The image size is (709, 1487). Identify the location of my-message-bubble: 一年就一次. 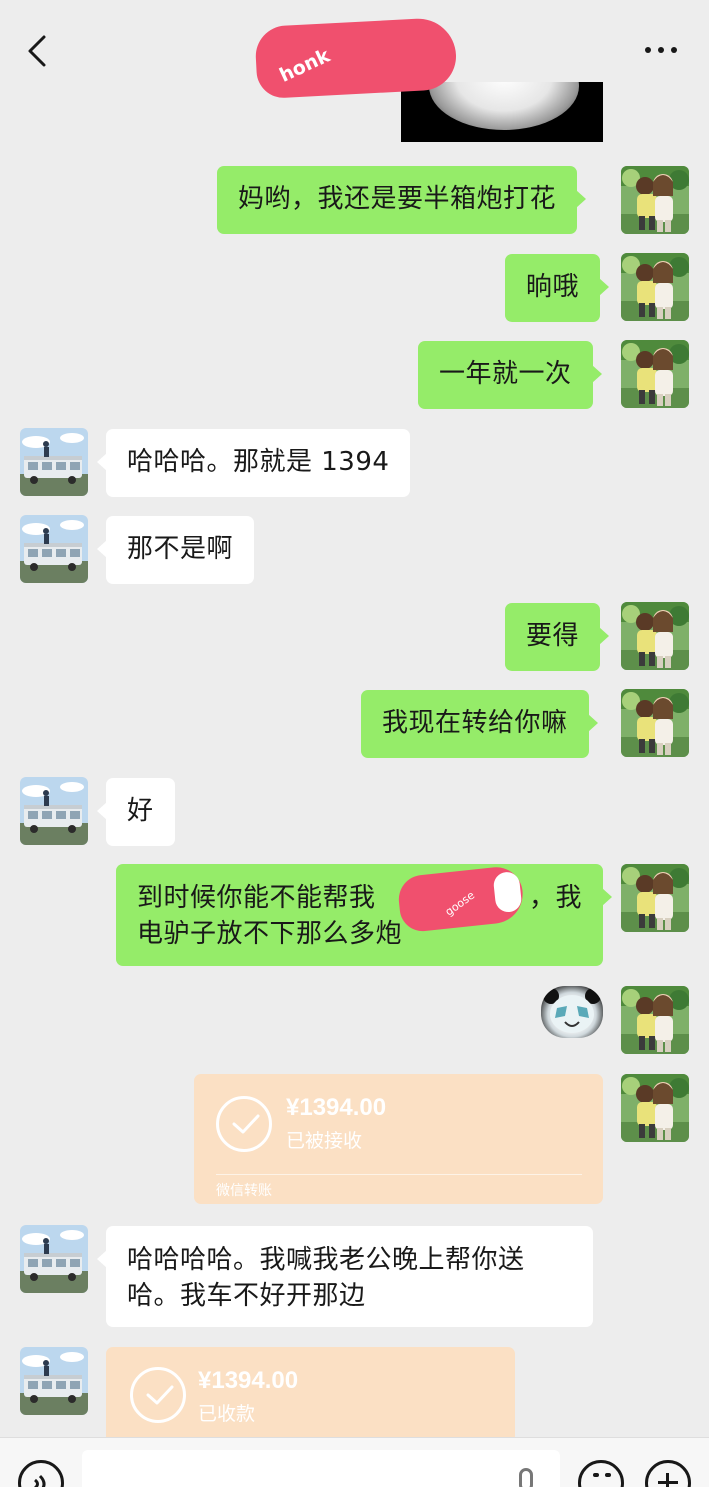
(510, 375).